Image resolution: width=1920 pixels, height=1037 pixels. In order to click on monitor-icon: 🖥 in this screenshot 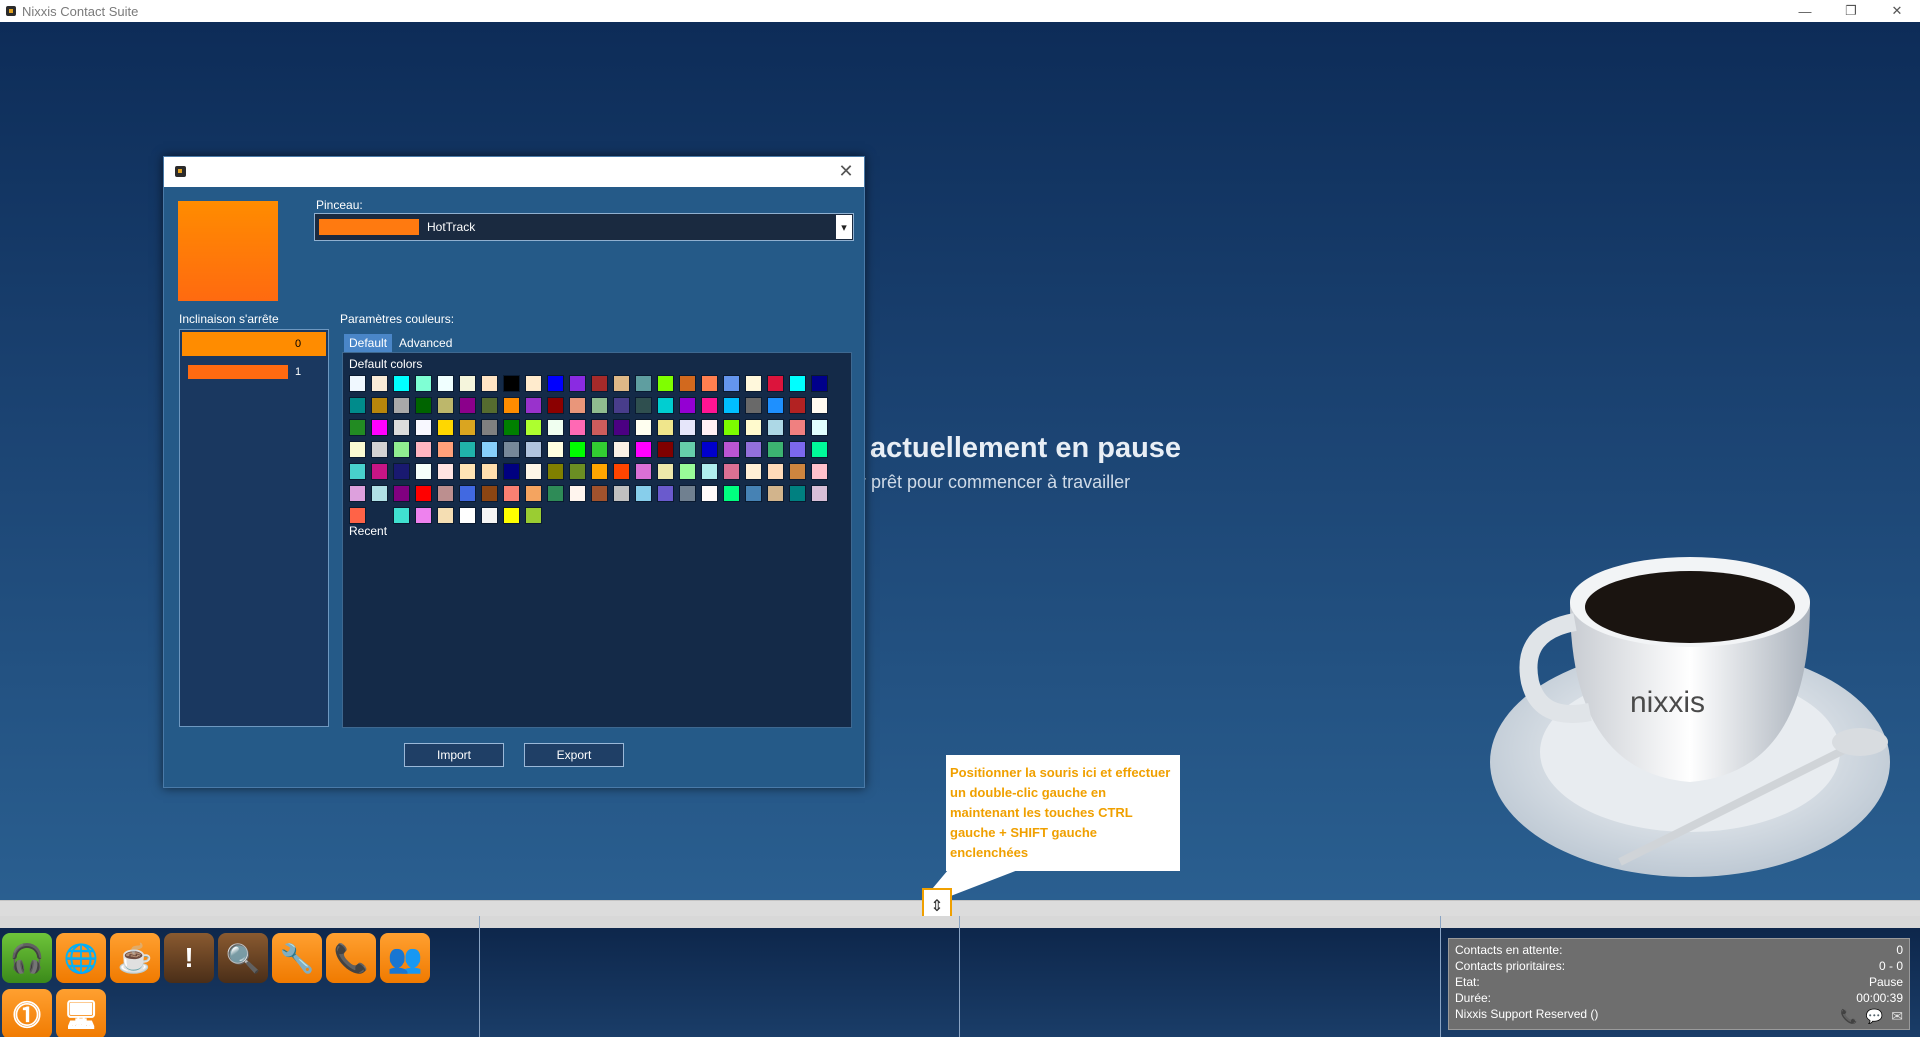, I will do `click(81, 1013)`.